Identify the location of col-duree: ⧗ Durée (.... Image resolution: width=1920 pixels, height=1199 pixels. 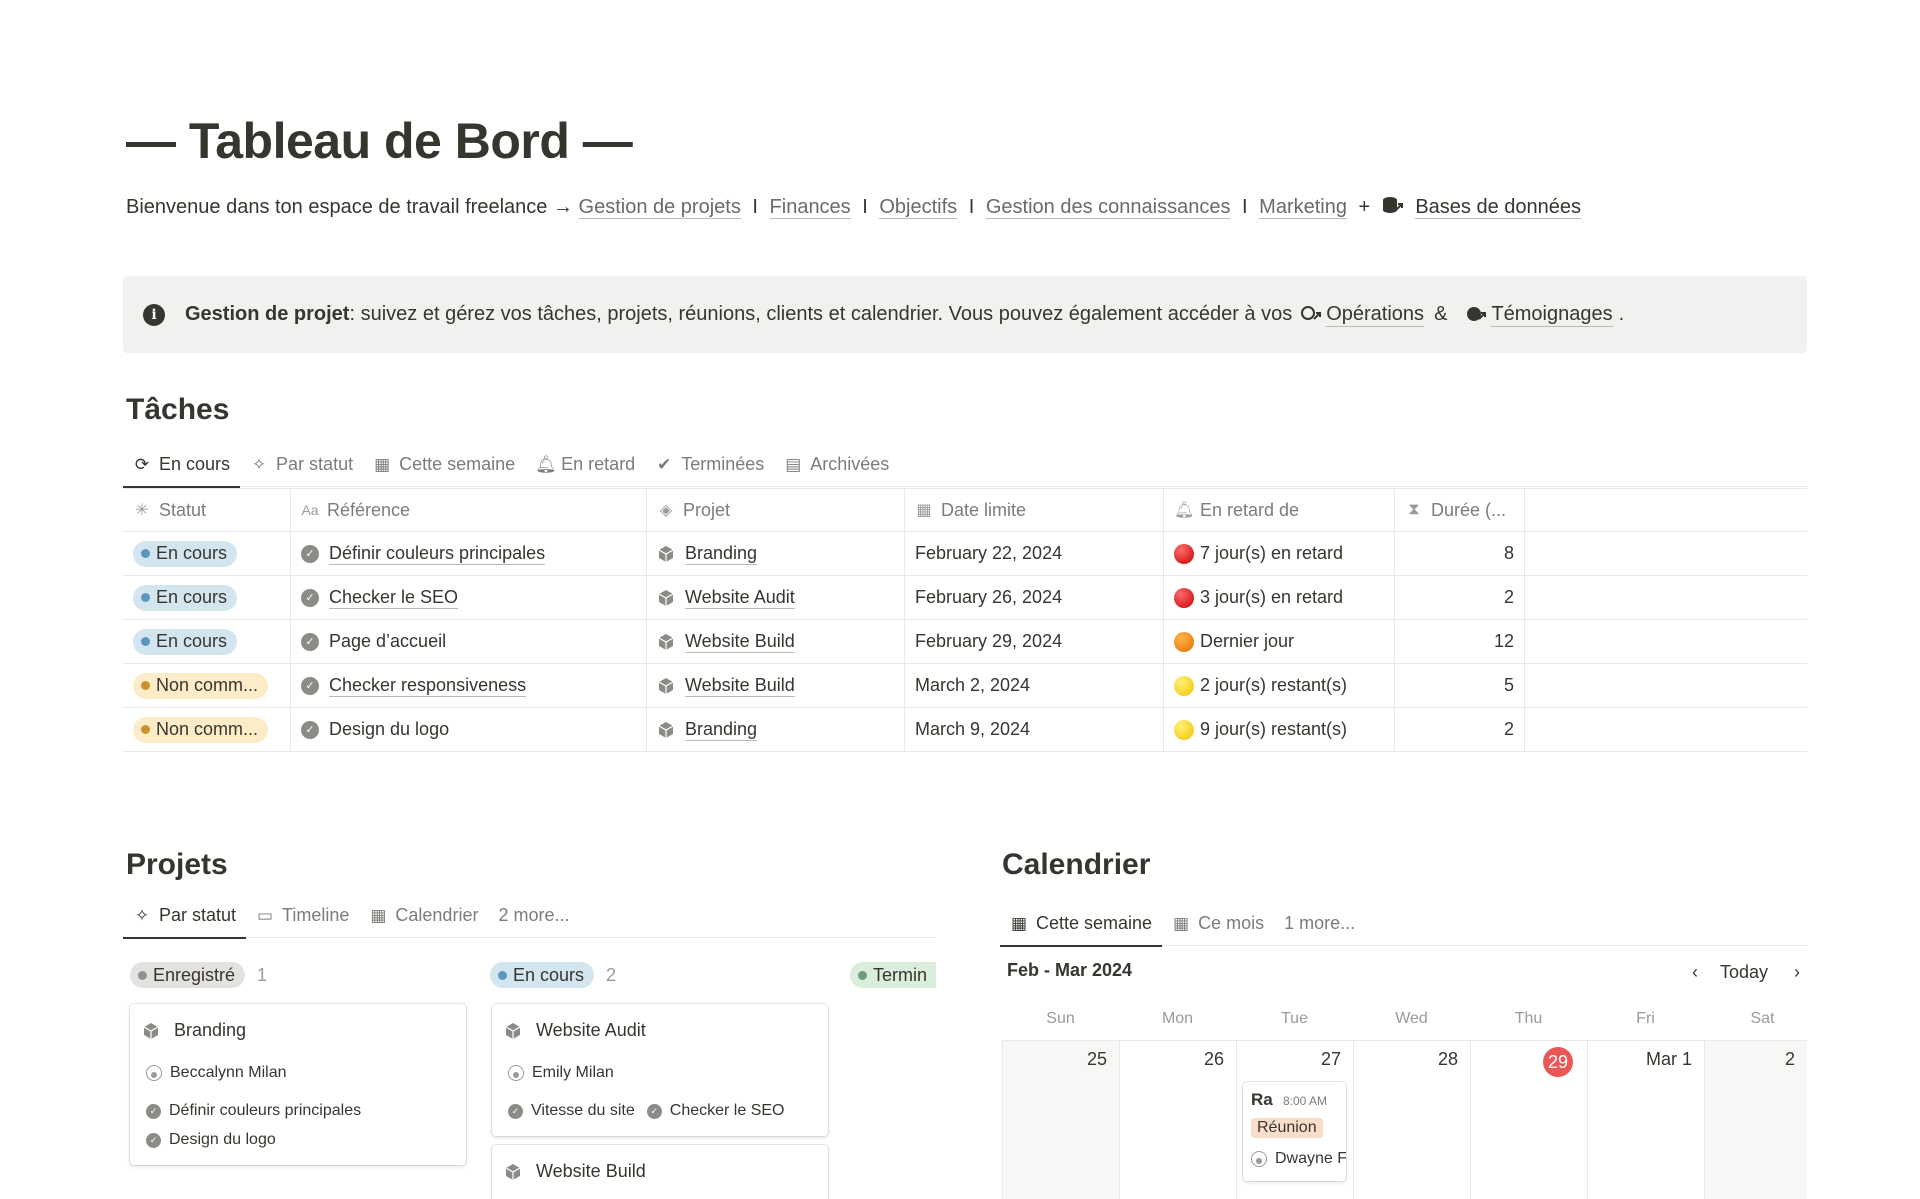
(1460, 510).